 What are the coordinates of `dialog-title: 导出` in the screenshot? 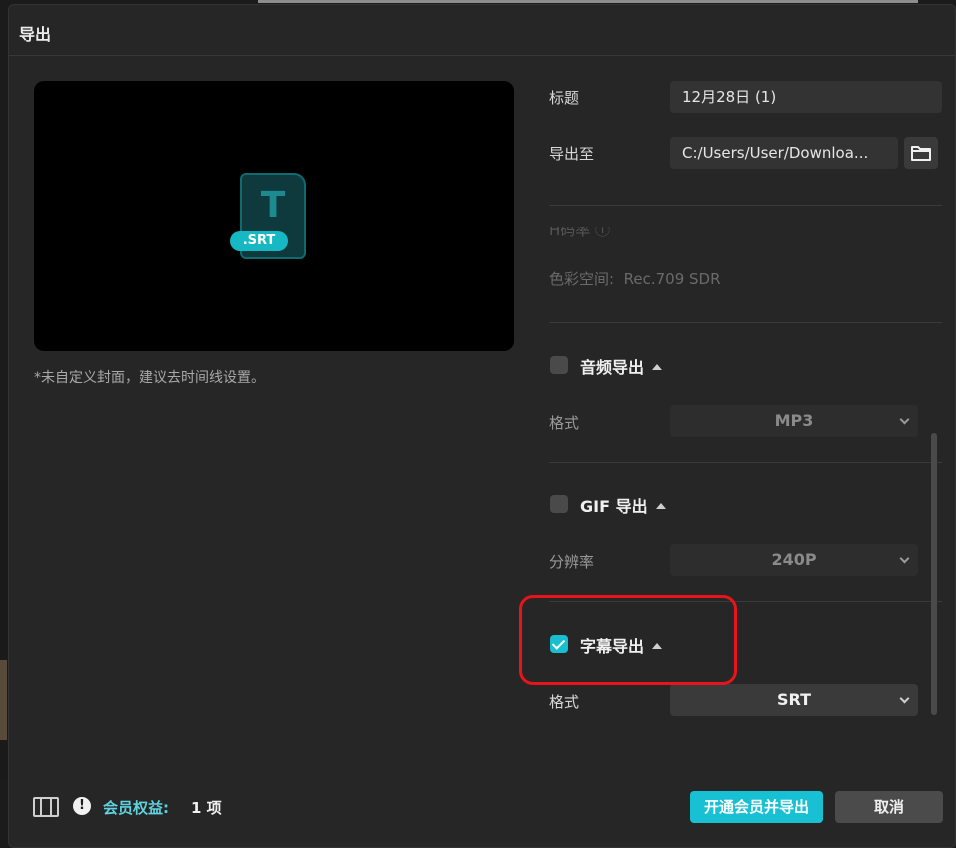 It's located at (35, 34).